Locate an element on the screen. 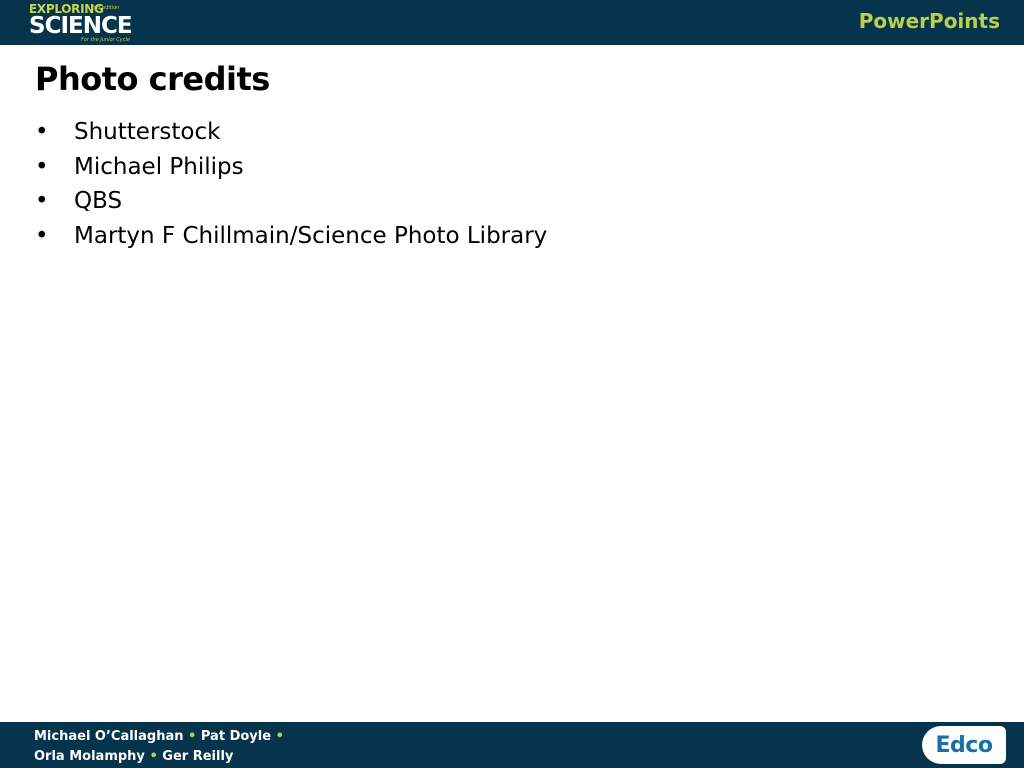 The width and height of the screenshot is (1024, 768). logo-line3: For the Junior Cycle is located at coordinates (105, 40).